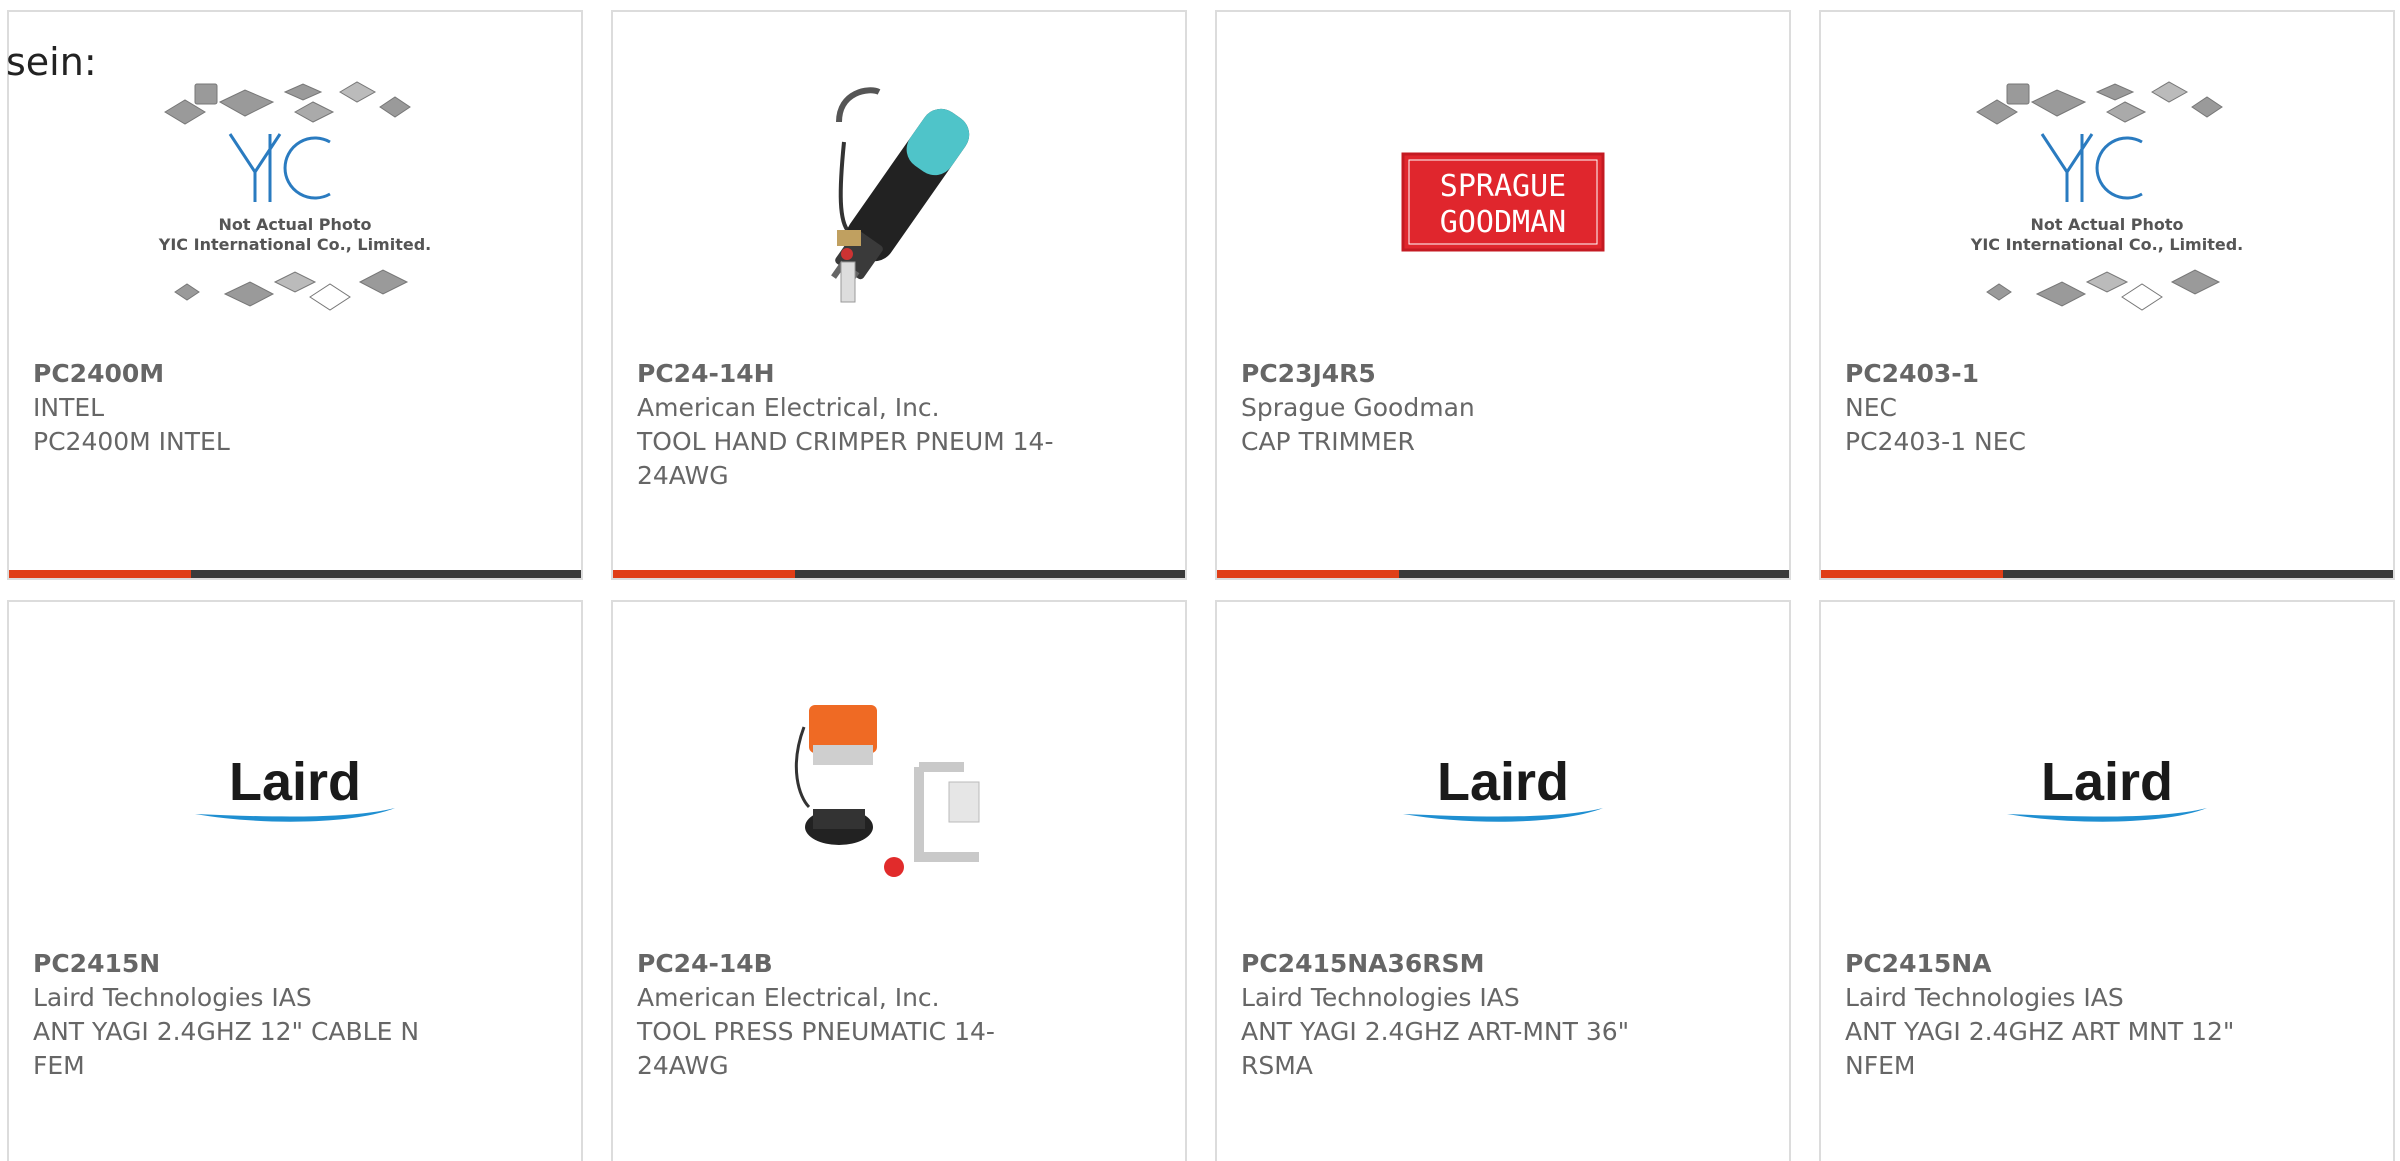  Describe the element at coordinates (1451, 964) in the screenshot. I see `part-number: PC2415NA36RSM` at that location.